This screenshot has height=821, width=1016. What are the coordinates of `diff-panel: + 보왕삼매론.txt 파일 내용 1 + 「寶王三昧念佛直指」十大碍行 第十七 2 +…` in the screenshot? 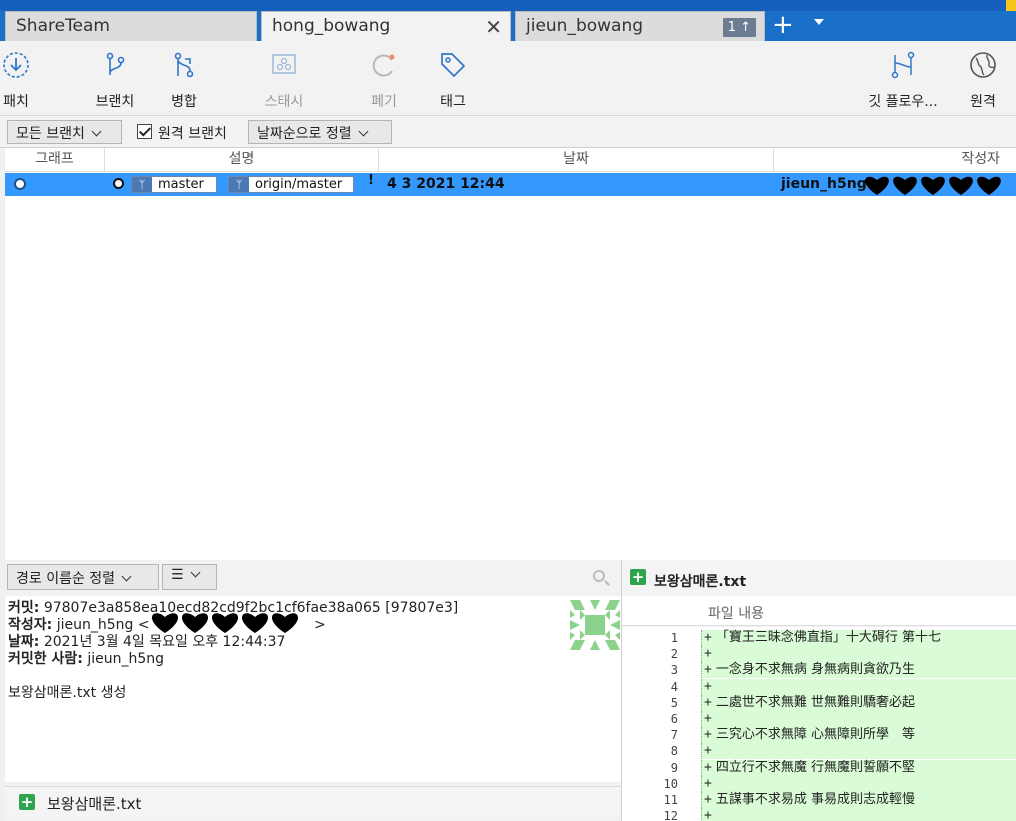 It's located at (818, 690).